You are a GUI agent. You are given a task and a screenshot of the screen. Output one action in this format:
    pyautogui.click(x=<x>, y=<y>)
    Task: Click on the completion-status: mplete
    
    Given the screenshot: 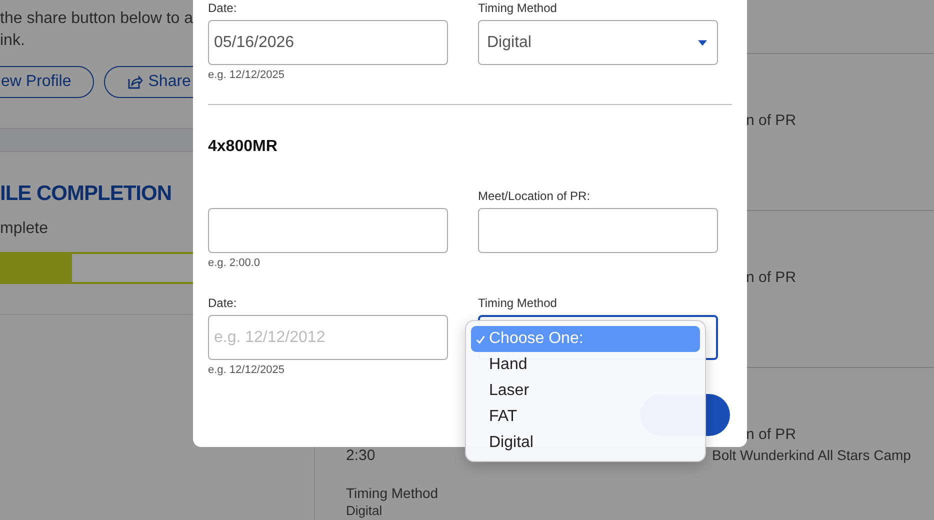 What is the action you would take?
    pyautogui.click(x=25, y=229)
    